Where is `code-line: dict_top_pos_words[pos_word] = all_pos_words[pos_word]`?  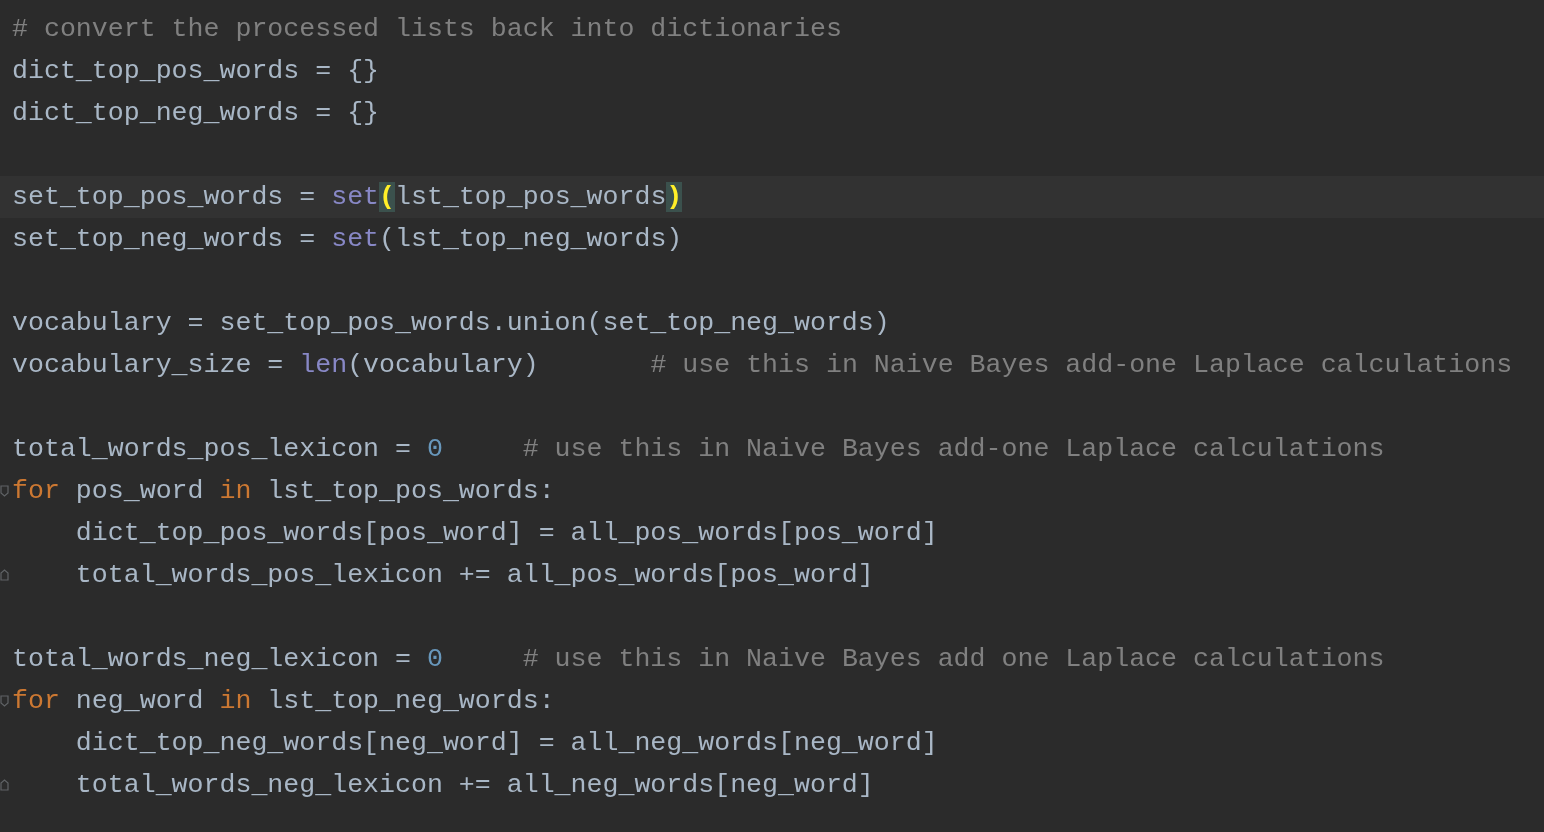
code-line: dict_top_pos_words[pos_word] = all_pos_words[pos_word] is located at coordinates (506, 533).